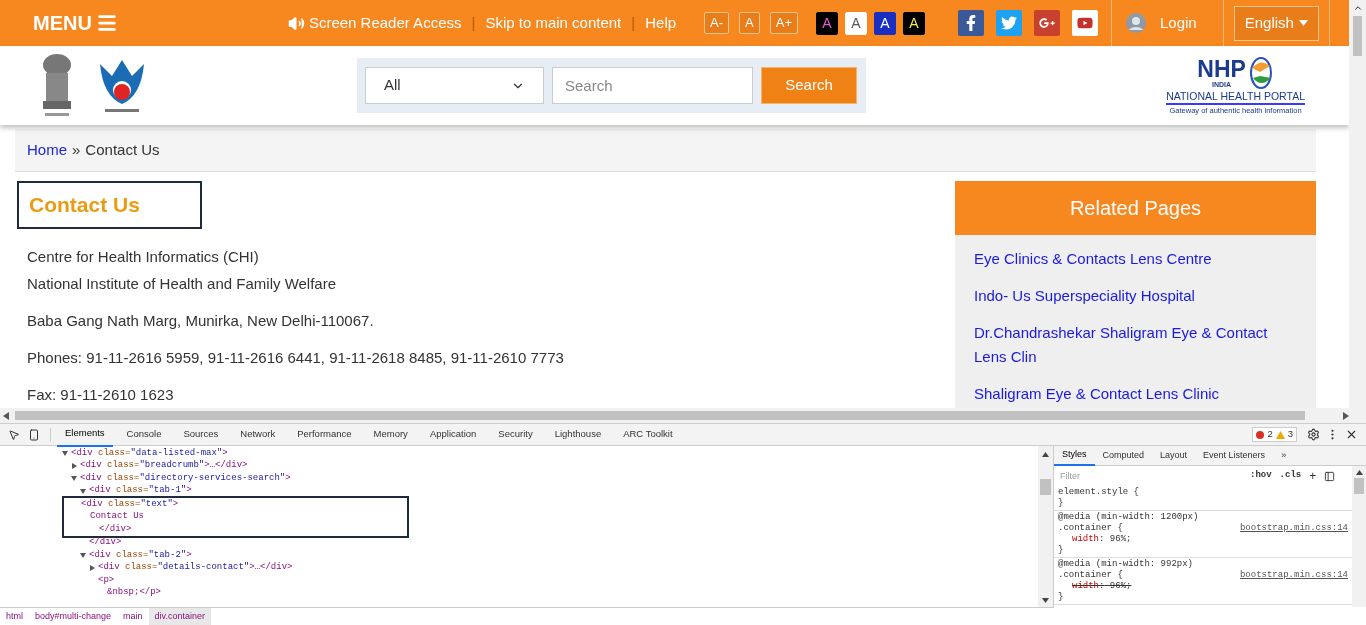 Image resolution: width=1366 pixels, height=625 pixels. I want to click on related-page-link: Eye Clinics & Contacts Lens Centre, so click(1135, 259).